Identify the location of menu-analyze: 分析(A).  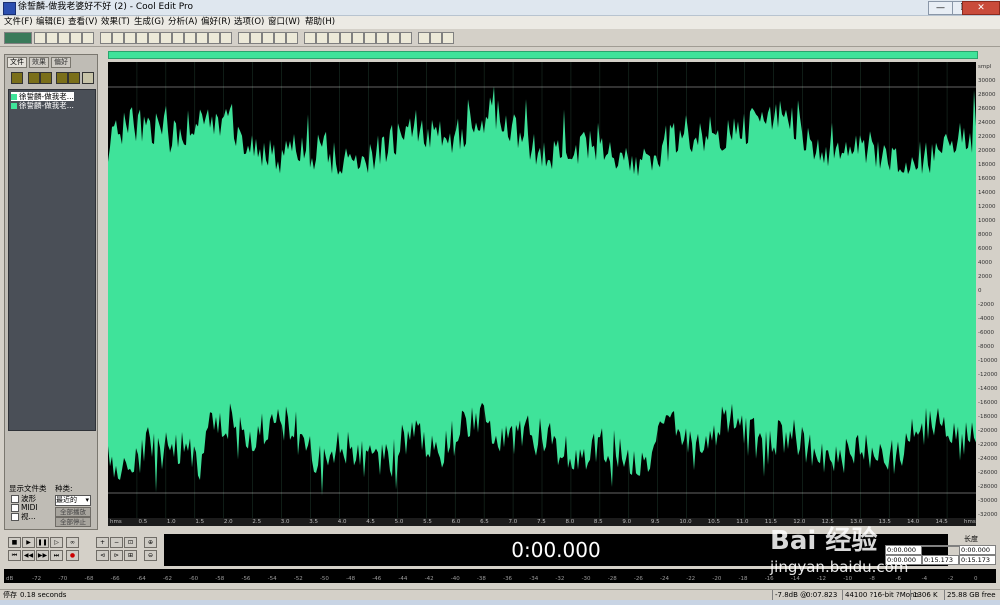
(182, 22).